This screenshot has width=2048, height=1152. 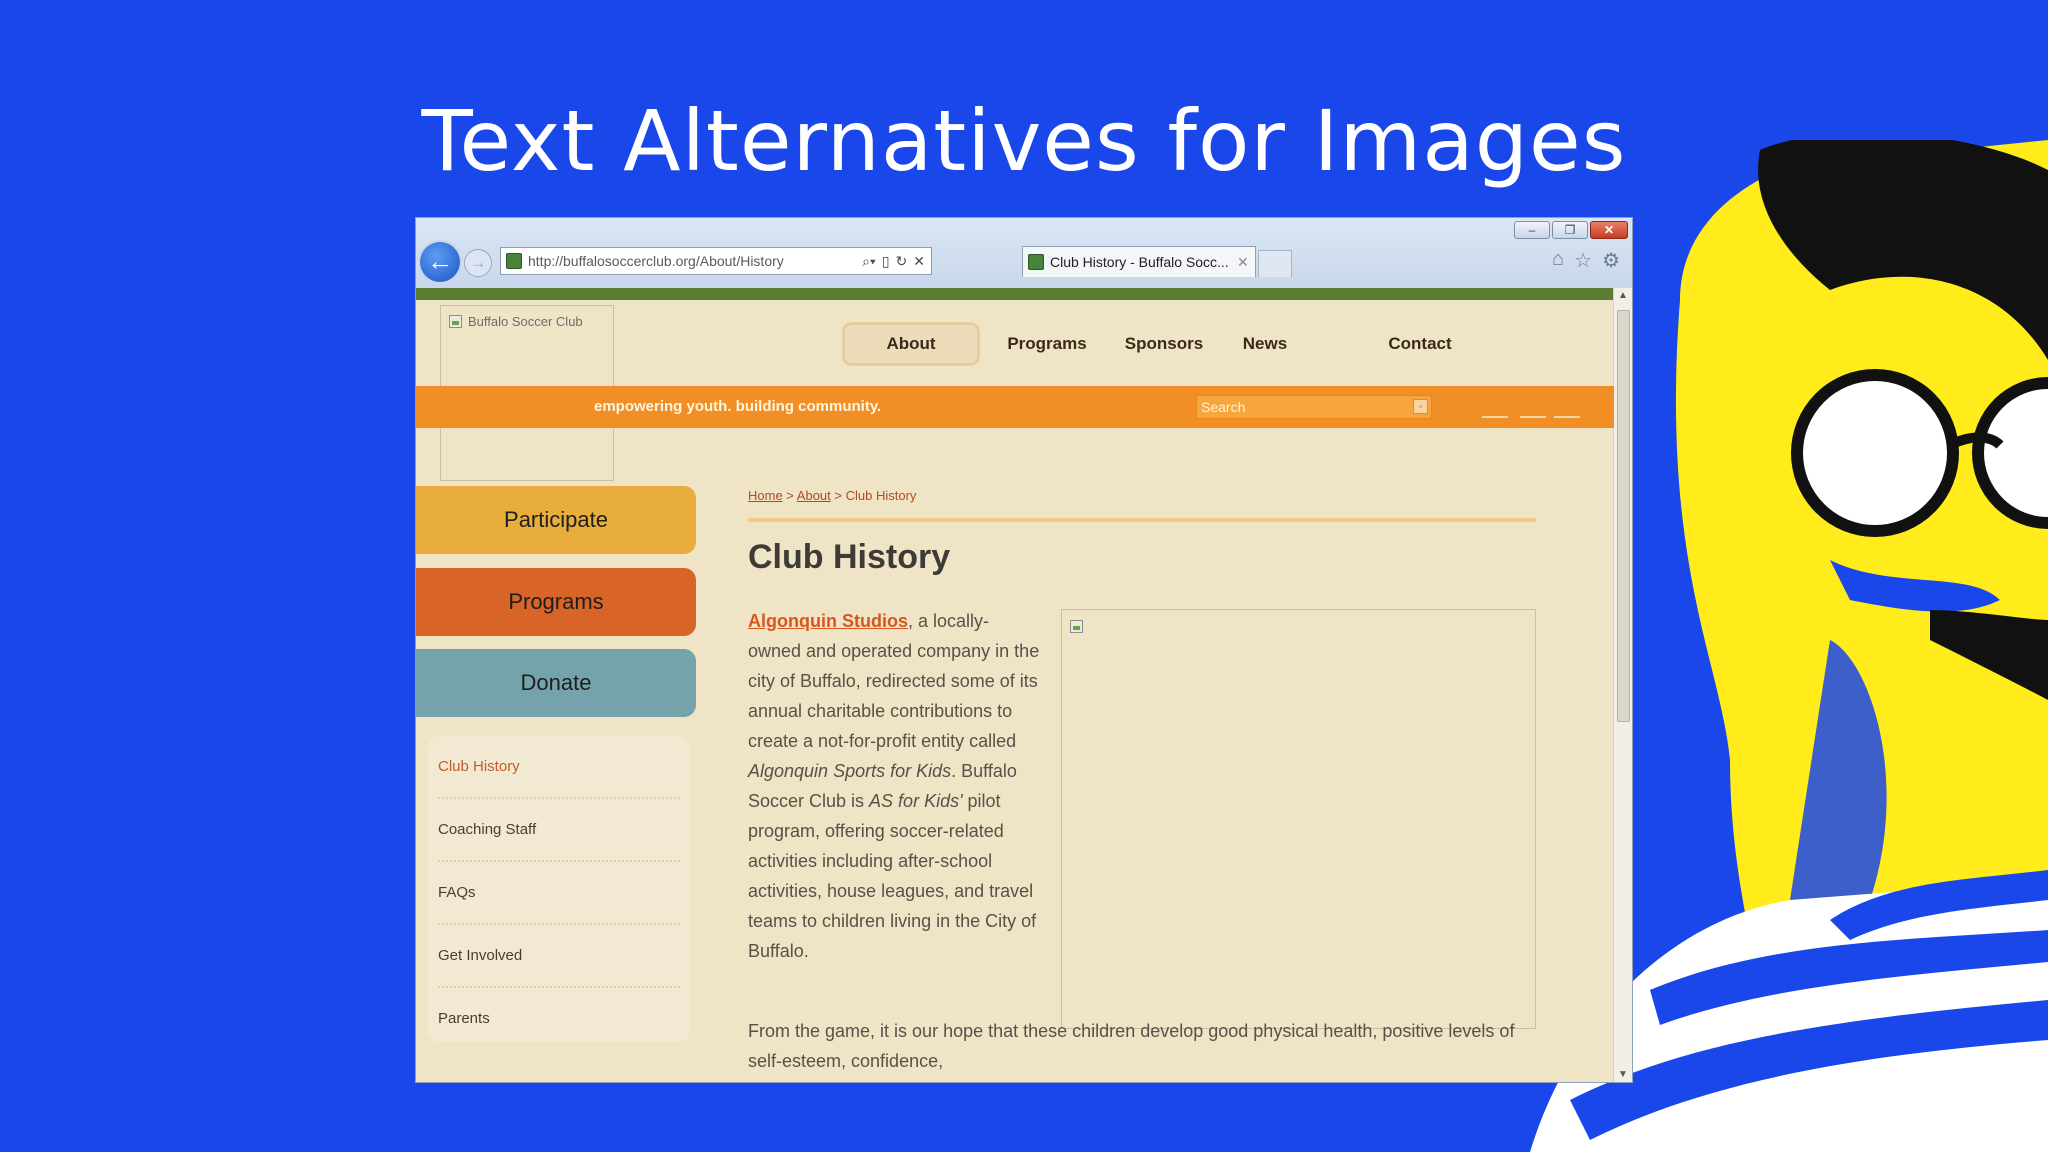 What do you see at coordinates (559, 830) in the screenshot?
I see `subnav-coaching-staff: Coaching Staff` at bounding box center [559, 830].